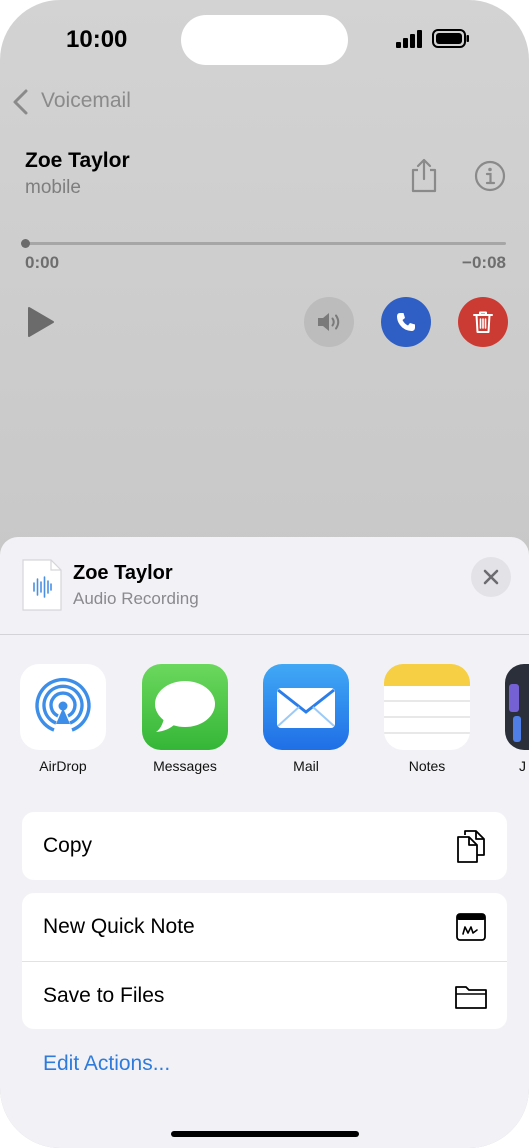  What do you see at coordinates (42, 262) in the screenshot?
I see `elapsed-time: 0:00` at bounding box center [42, 262].